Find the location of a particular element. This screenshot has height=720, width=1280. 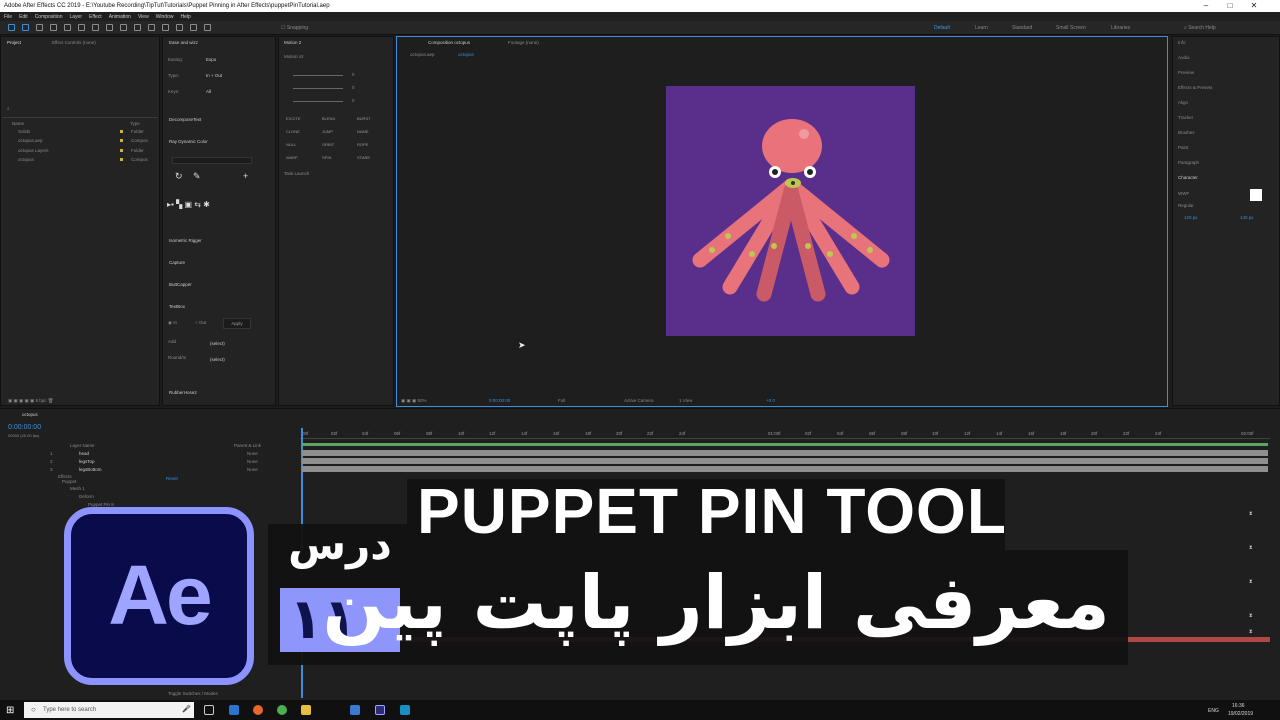

leading-value: 140 px is located at coordinates (1247, 217).